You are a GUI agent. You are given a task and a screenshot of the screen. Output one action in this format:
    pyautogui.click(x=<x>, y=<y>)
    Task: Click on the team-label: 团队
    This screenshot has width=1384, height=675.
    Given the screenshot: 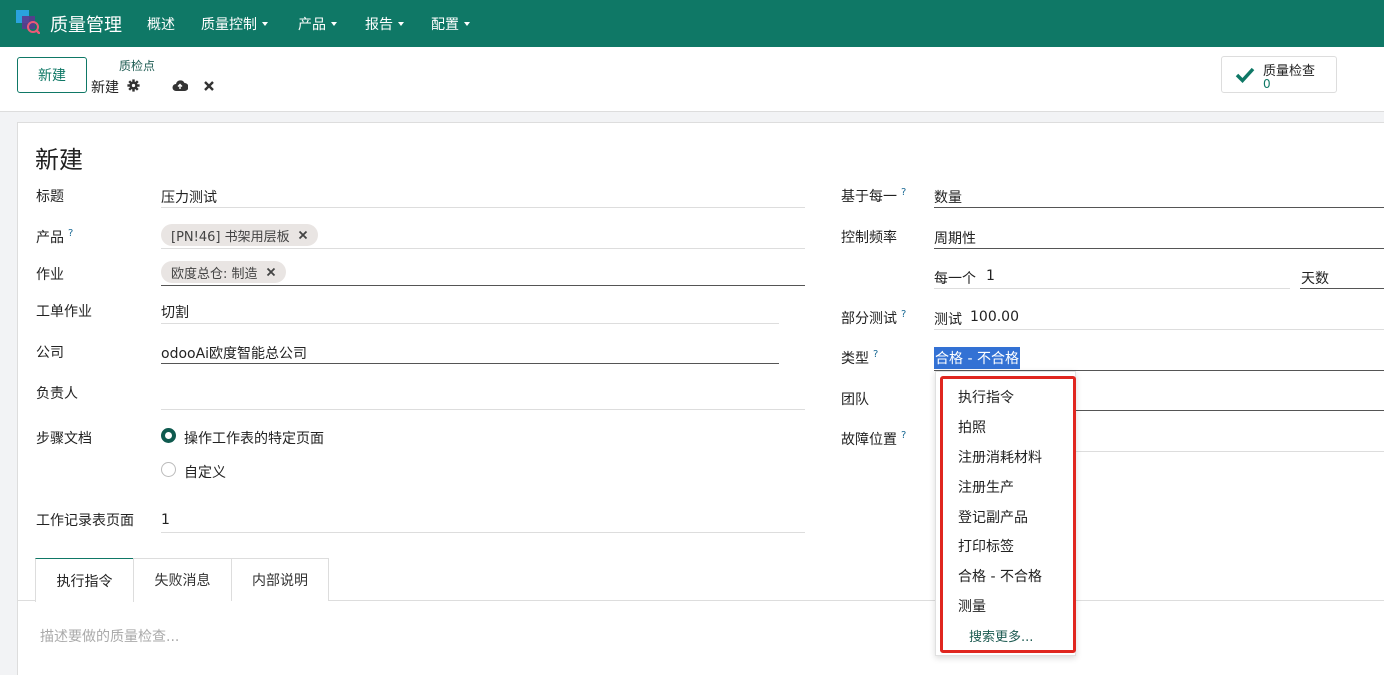 What is the action you would take?
    pyautogui.click(x=855, y=400)
    